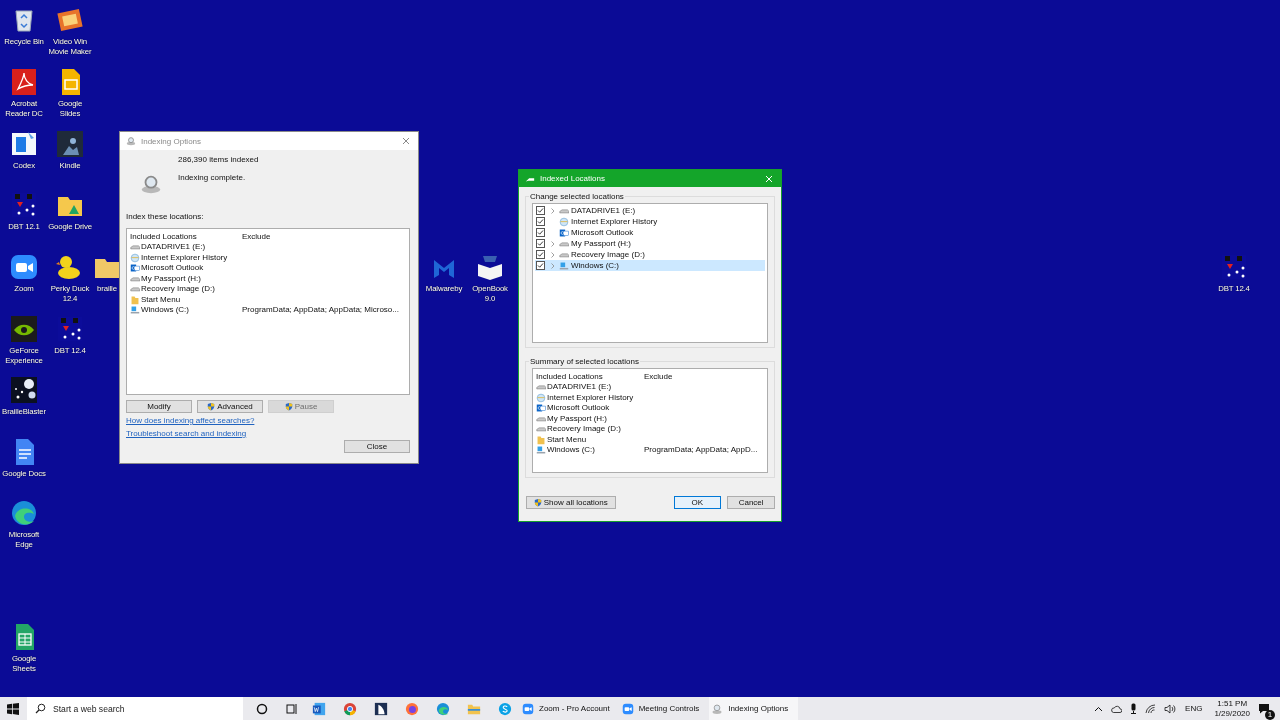 The height and width of the screenshot is (720, 1280). What do you see at coordinates (650, 210) in the screenshot?
I see `tree-row: DATADRIVE1 (E:)` at bounding box center [650, 210].